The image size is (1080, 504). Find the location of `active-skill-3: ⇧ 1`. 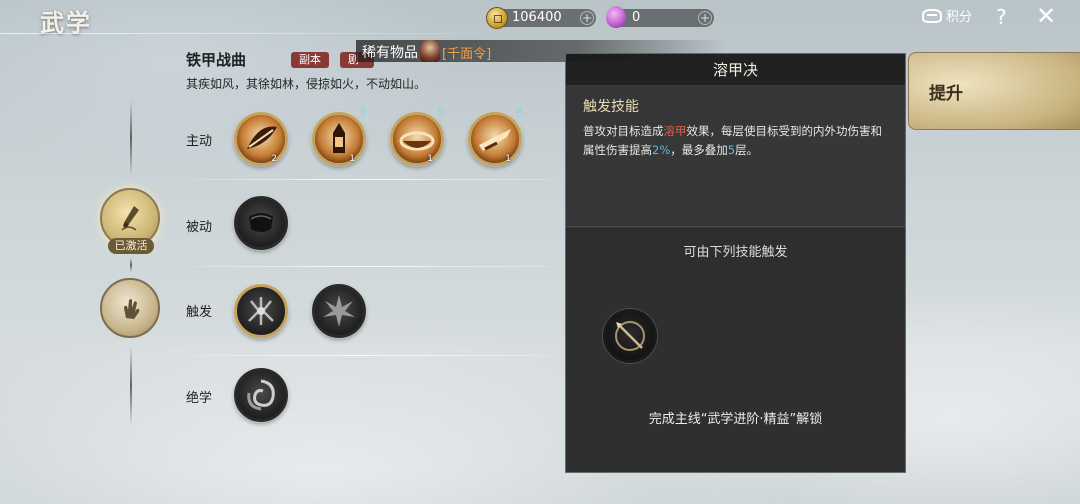

active-skill-3: ⇧ 1 is located at coordinates (418, 136).